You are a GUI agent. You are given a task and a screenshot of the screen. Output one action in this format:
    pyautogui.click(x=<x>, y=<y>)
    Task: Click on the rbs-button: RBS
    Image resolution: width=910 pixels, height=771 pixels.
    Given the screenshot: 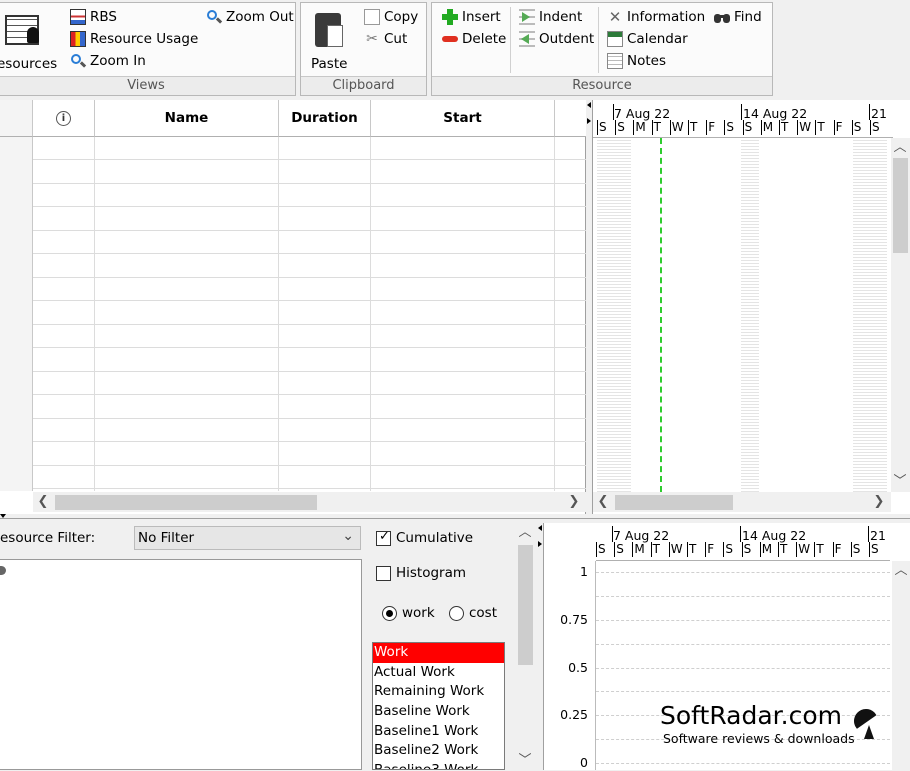 What is the action you would take?
    pyautogui.click(x=93, y=17)
    